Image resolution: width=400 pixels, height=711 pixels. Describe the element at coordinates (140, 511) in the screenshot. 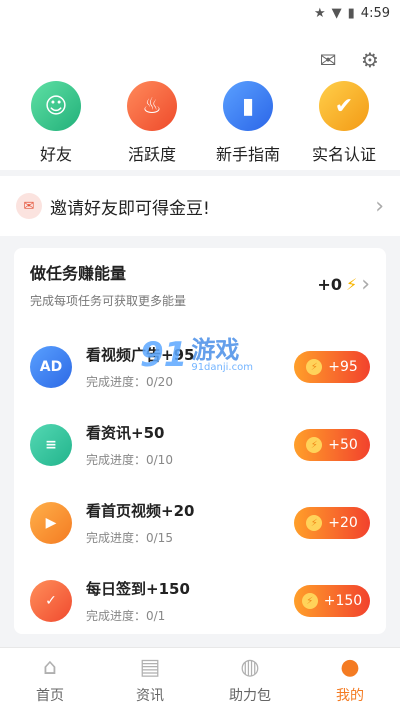

I see `task-name: 看首页视频+20` at that location.